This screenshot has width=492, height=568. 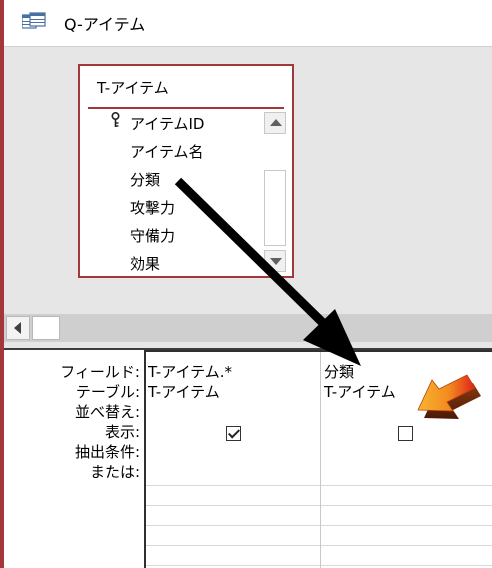 What do you see at coordinates (339, 372) in the screenshot?
I see `grid-cell-field-col2: 分類` at bounding box center [339, 372].